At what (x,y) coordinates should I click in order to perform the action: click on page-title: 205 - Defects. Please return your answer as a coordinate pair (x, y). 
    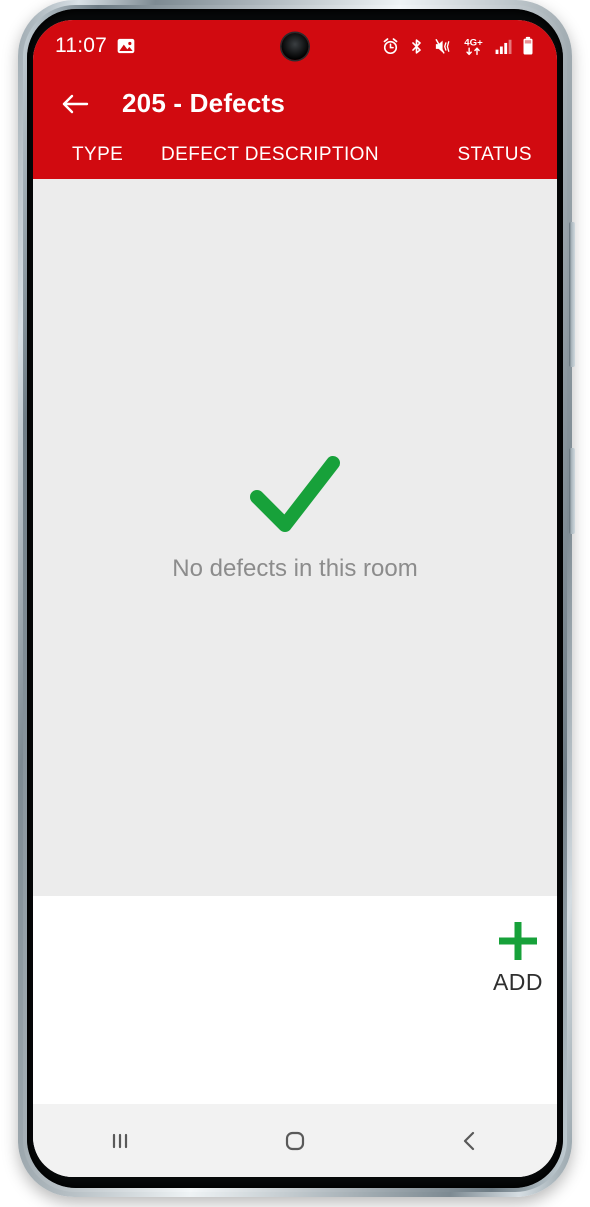
    Looking at the image, I should click on (204, 103).